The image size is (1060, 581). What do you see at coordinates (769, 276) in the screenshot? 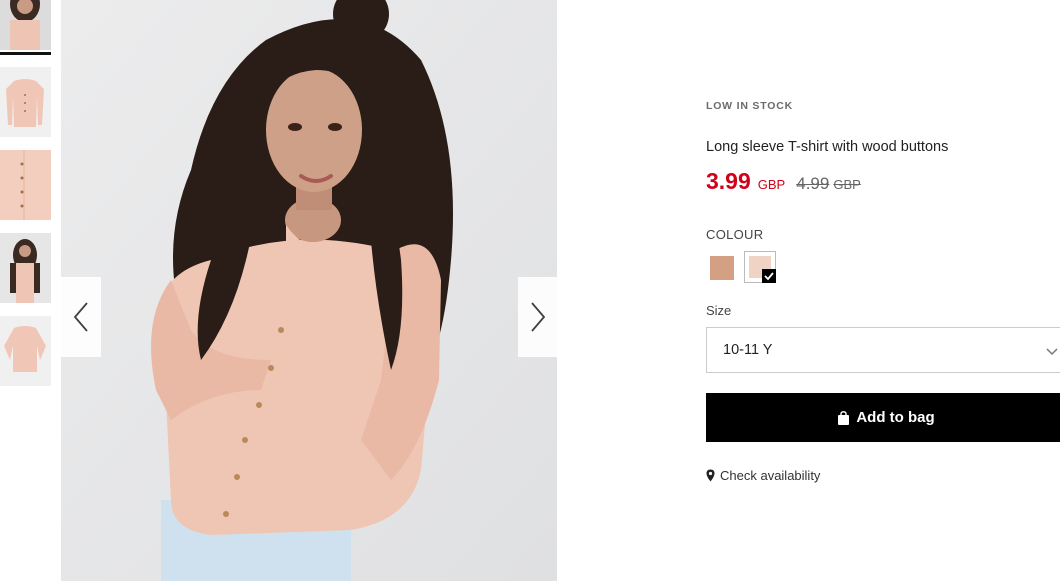
I see `checkmark-icon` at bounding box center [769, 276].